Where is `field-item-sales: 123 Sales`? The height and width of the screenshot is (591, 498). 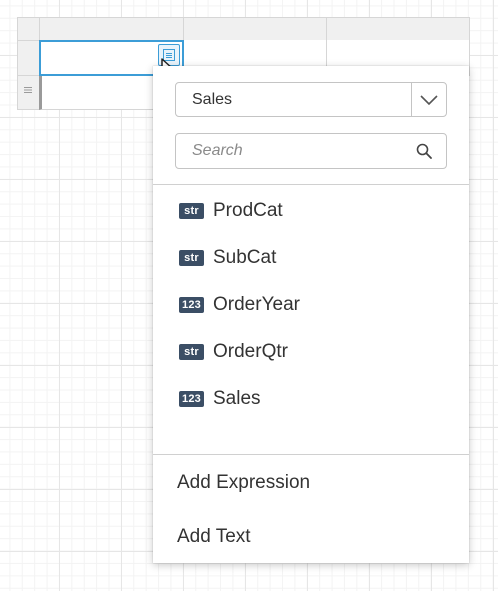 field-item-sales: 123 Sales is located at coordinates (311, 398).